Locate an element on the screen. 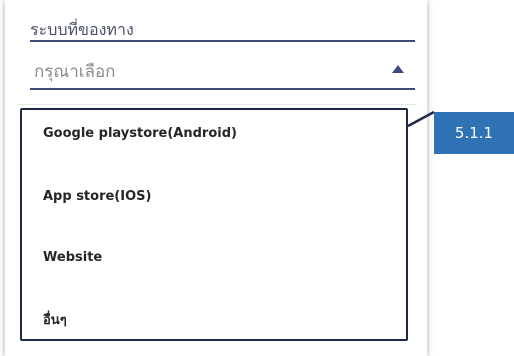 The height and width of the screenshot is (356, 514). field-label: ระบบที่ของทาง is located at coordinates (82, 29).